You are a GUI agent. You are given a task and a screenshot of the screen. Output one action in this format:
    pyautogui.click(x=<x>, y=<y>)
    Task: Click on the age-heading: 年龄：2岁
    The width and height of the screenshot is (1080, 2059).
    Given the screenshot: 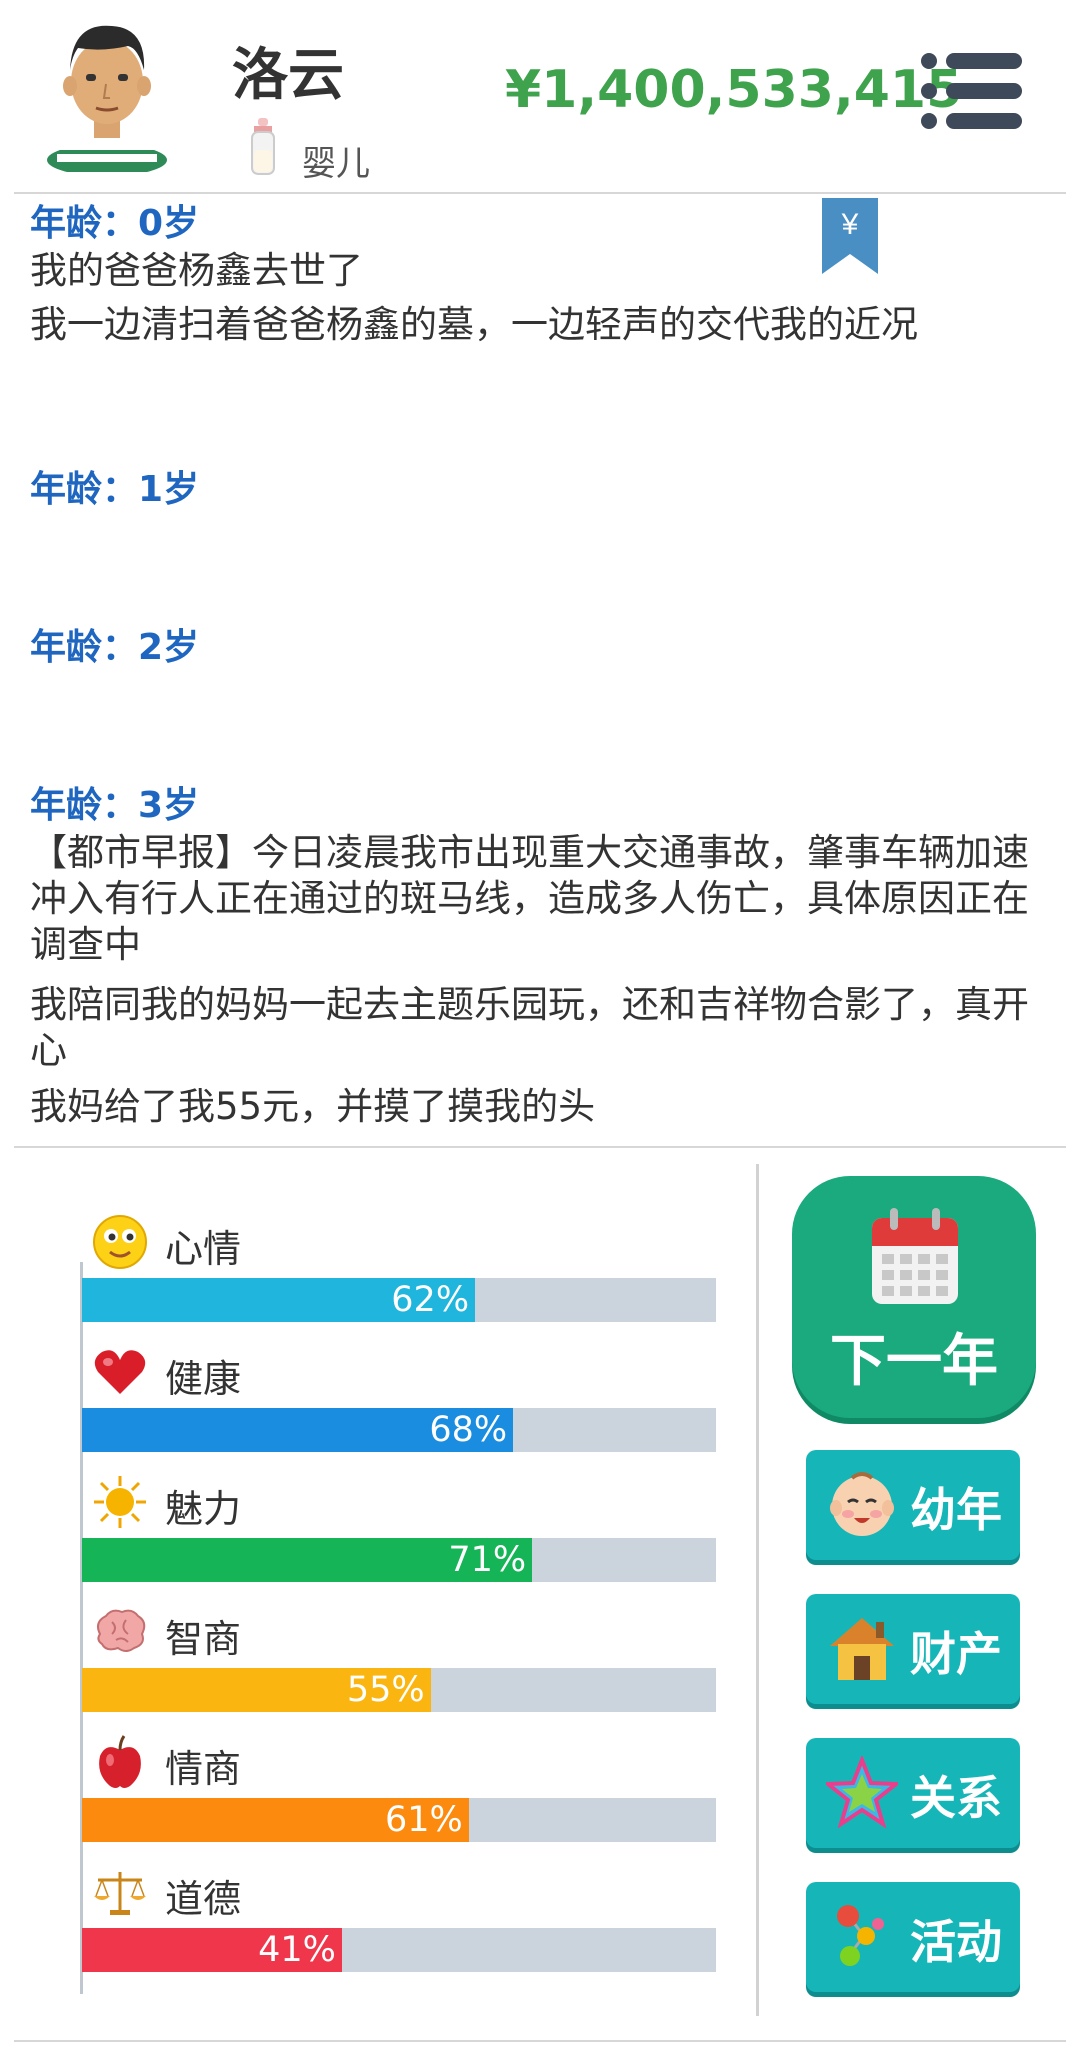 What is the action you would take?
    pyautogui.click(x=115, y=647)
    